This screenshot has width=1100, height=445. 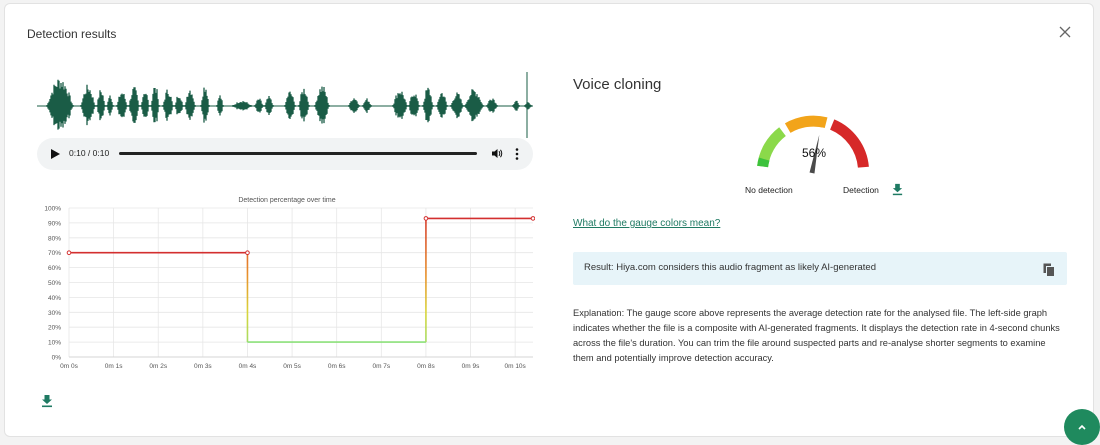 What do you see at coordinates (292, 366) in the screenshot?
I see `x-tick-label: 0m 5s` at bounding box center [292, 366].